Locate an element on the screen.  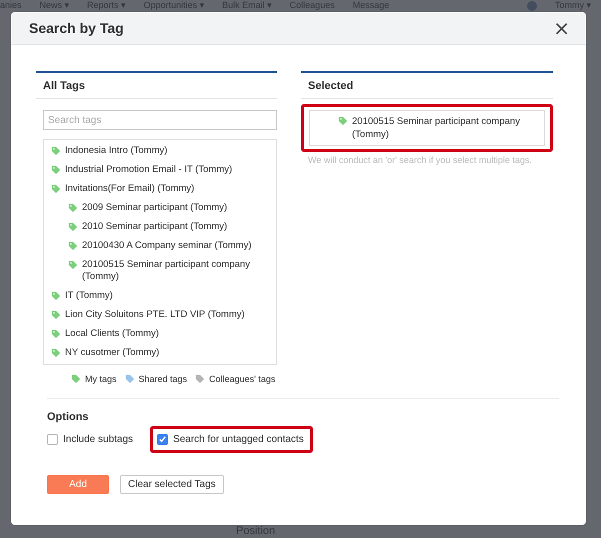
tag-item: Indonesia Intro (Tommy) is located at coordinates (116, 151).